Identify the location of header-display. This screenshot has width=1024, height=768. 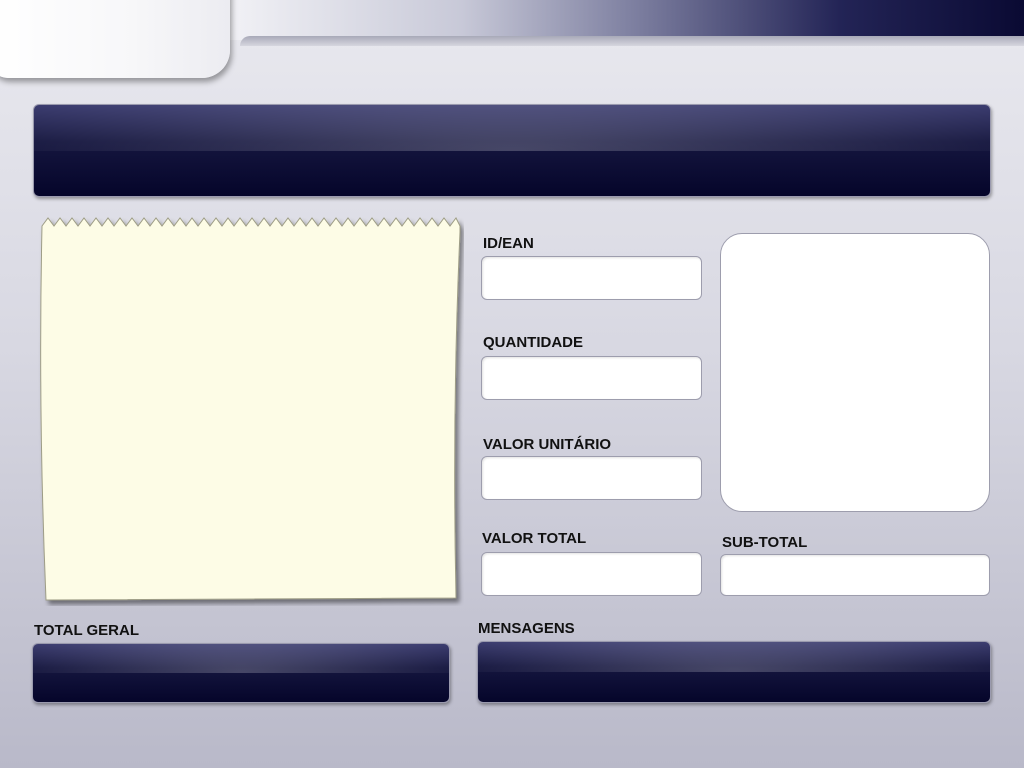
(512, 150).